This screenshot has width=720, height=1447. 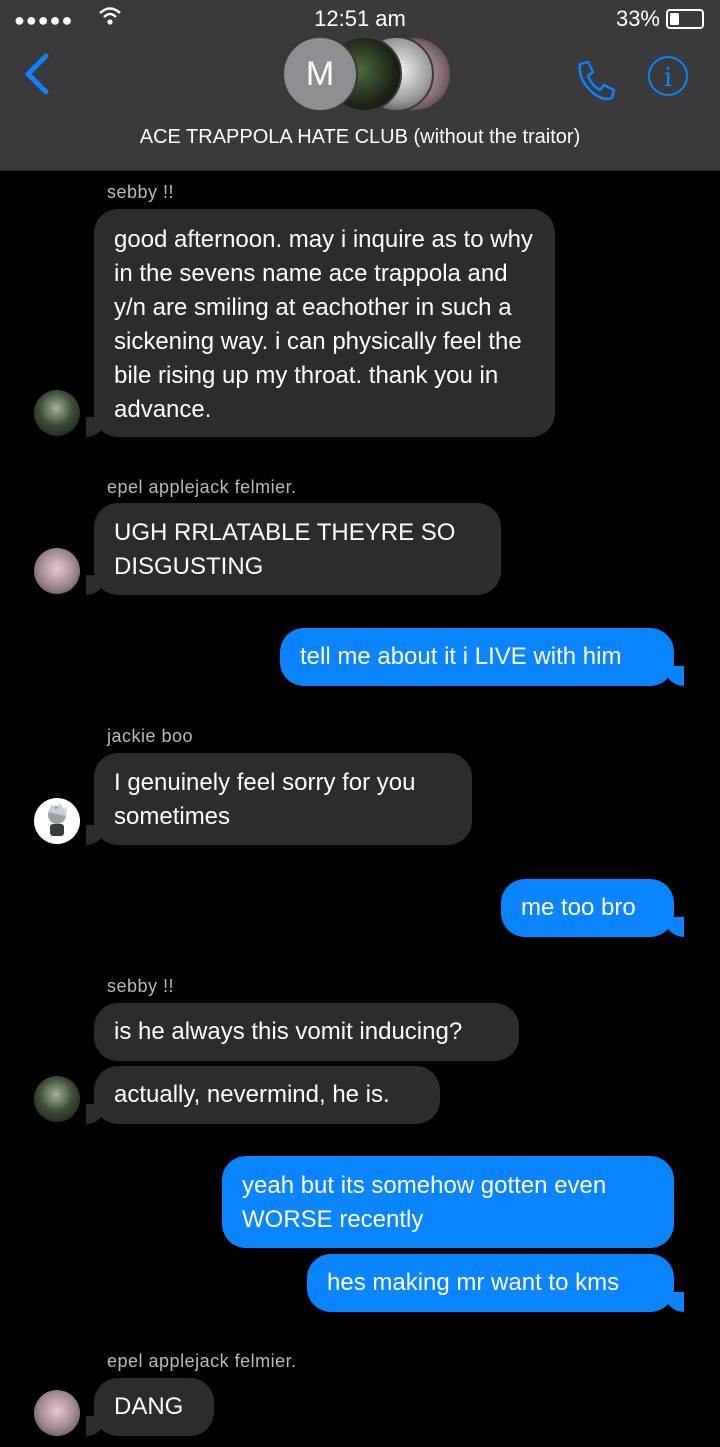 What do you see at coordinates (490, 1283) in the screenshot?
I see `message-bubble-outgoing: hes making mr want to kms` at bounding box center [490, 1283].